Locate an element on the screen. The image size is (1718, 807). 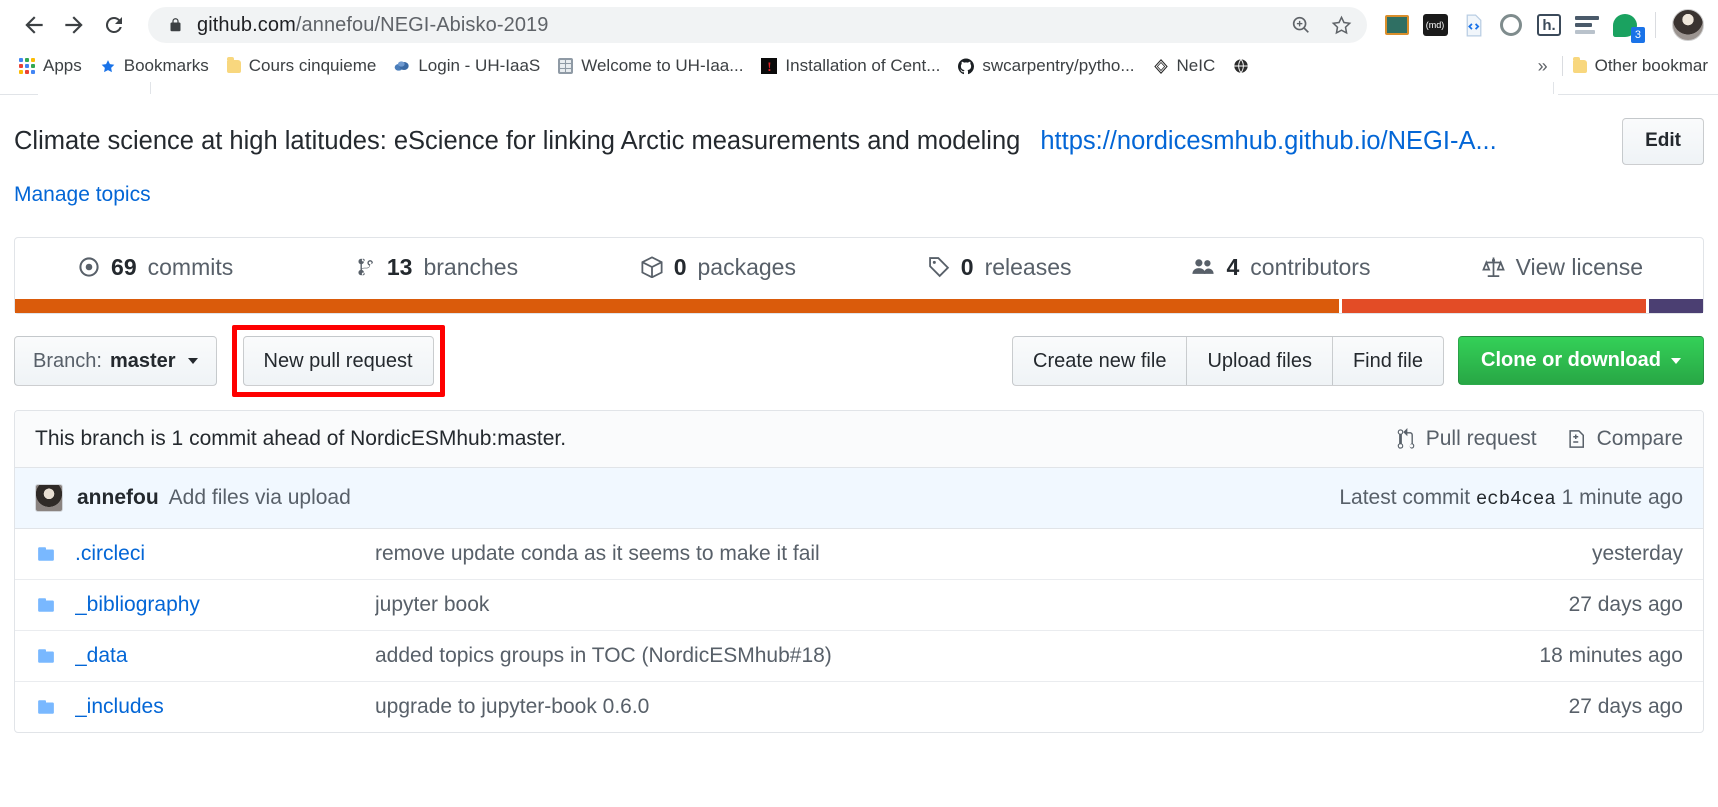
people-icon is located at coordinates (1203, 267).